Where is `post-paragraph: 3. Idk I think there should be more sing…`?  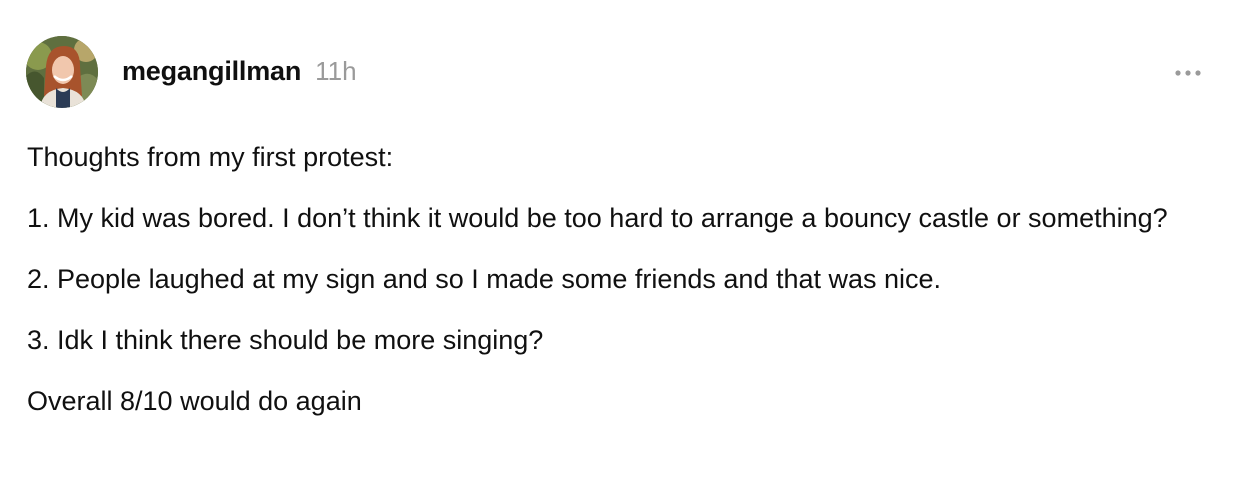
post-paragraph: 3. Idk I think there should be more sing… is located at coordinates (285, 340).